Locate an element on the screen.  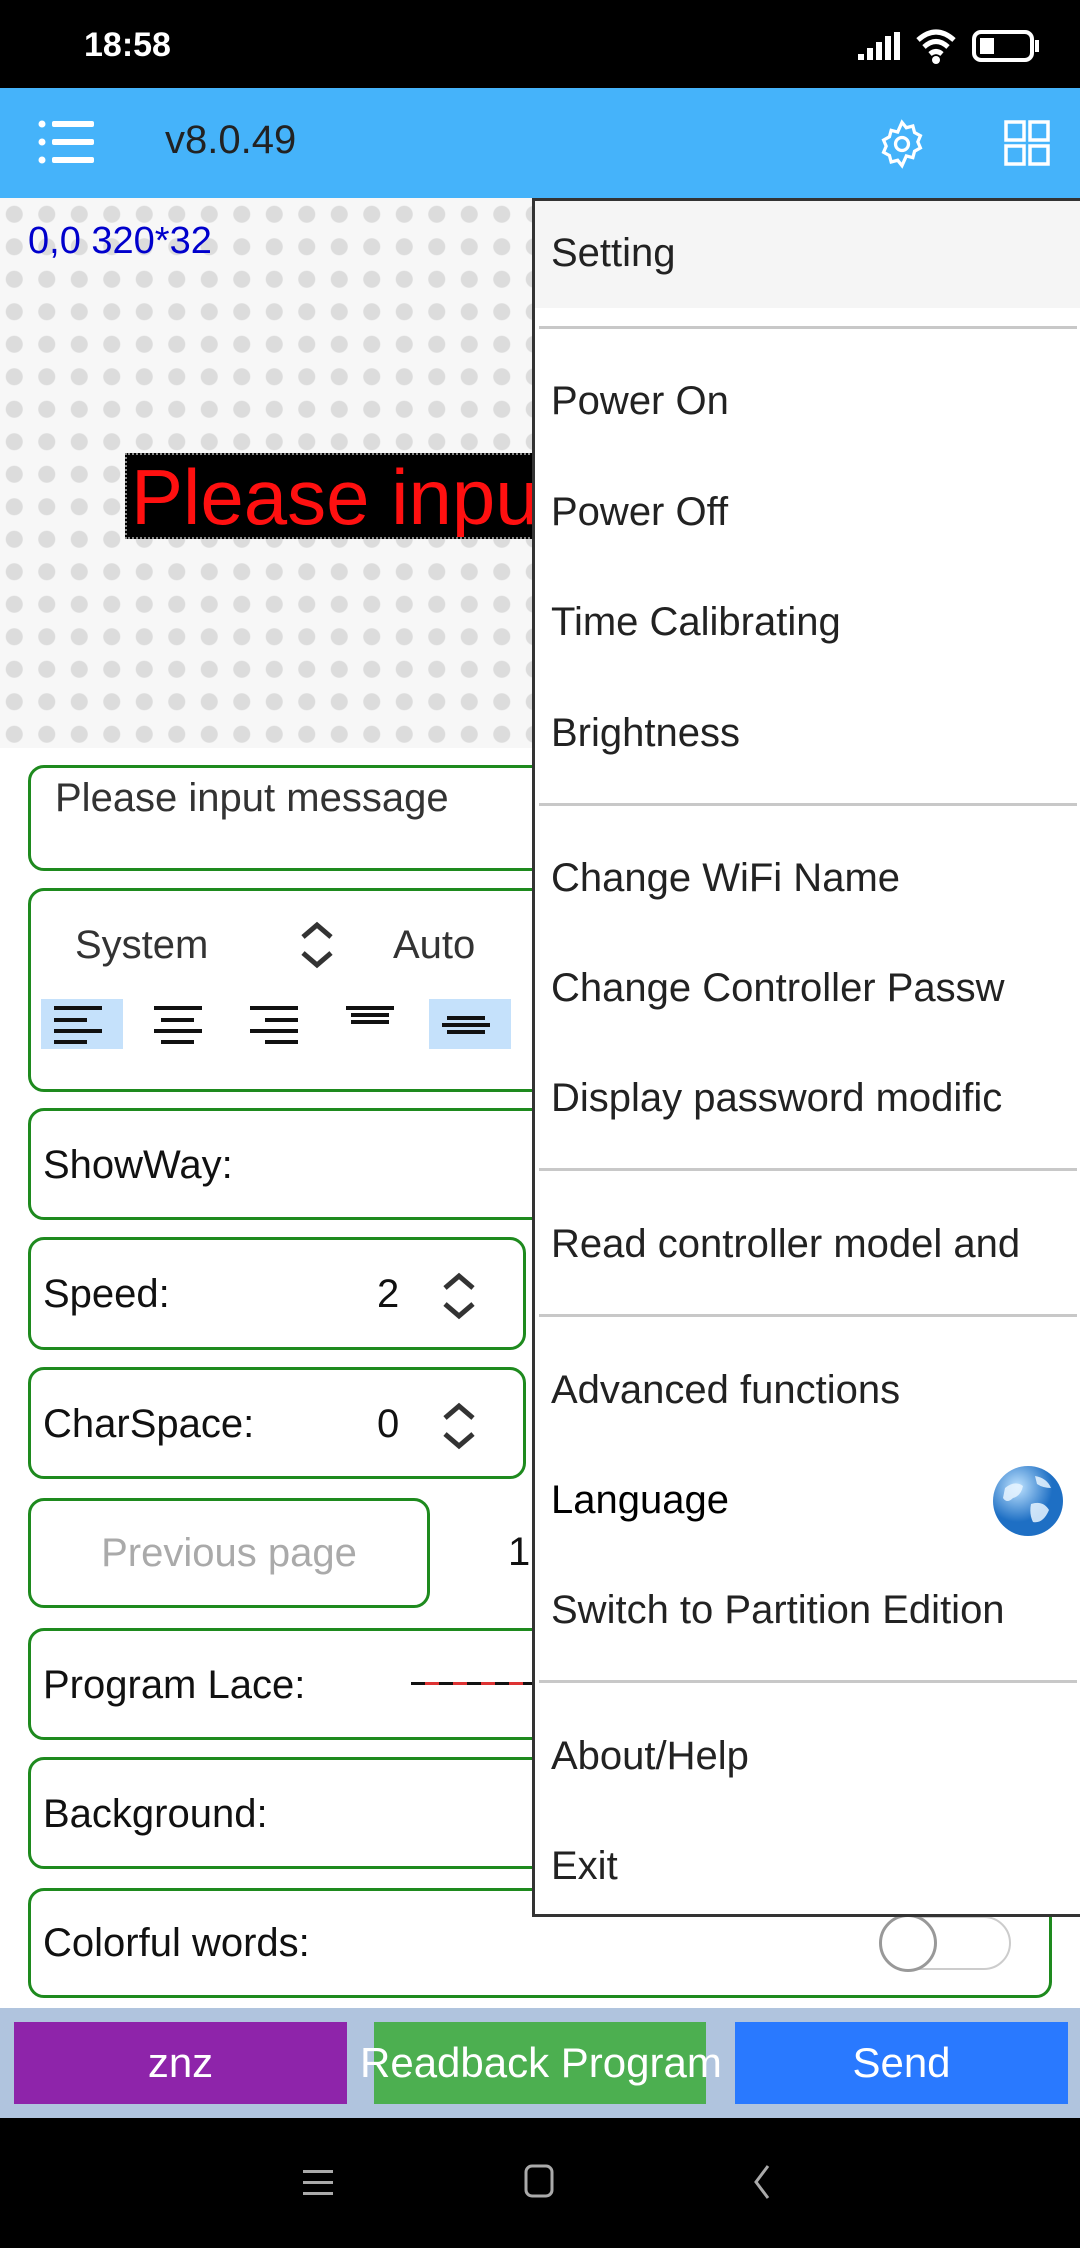
menu-item-switch-partition: Switch to Partition Edition is located at coordinates (813, 1610).